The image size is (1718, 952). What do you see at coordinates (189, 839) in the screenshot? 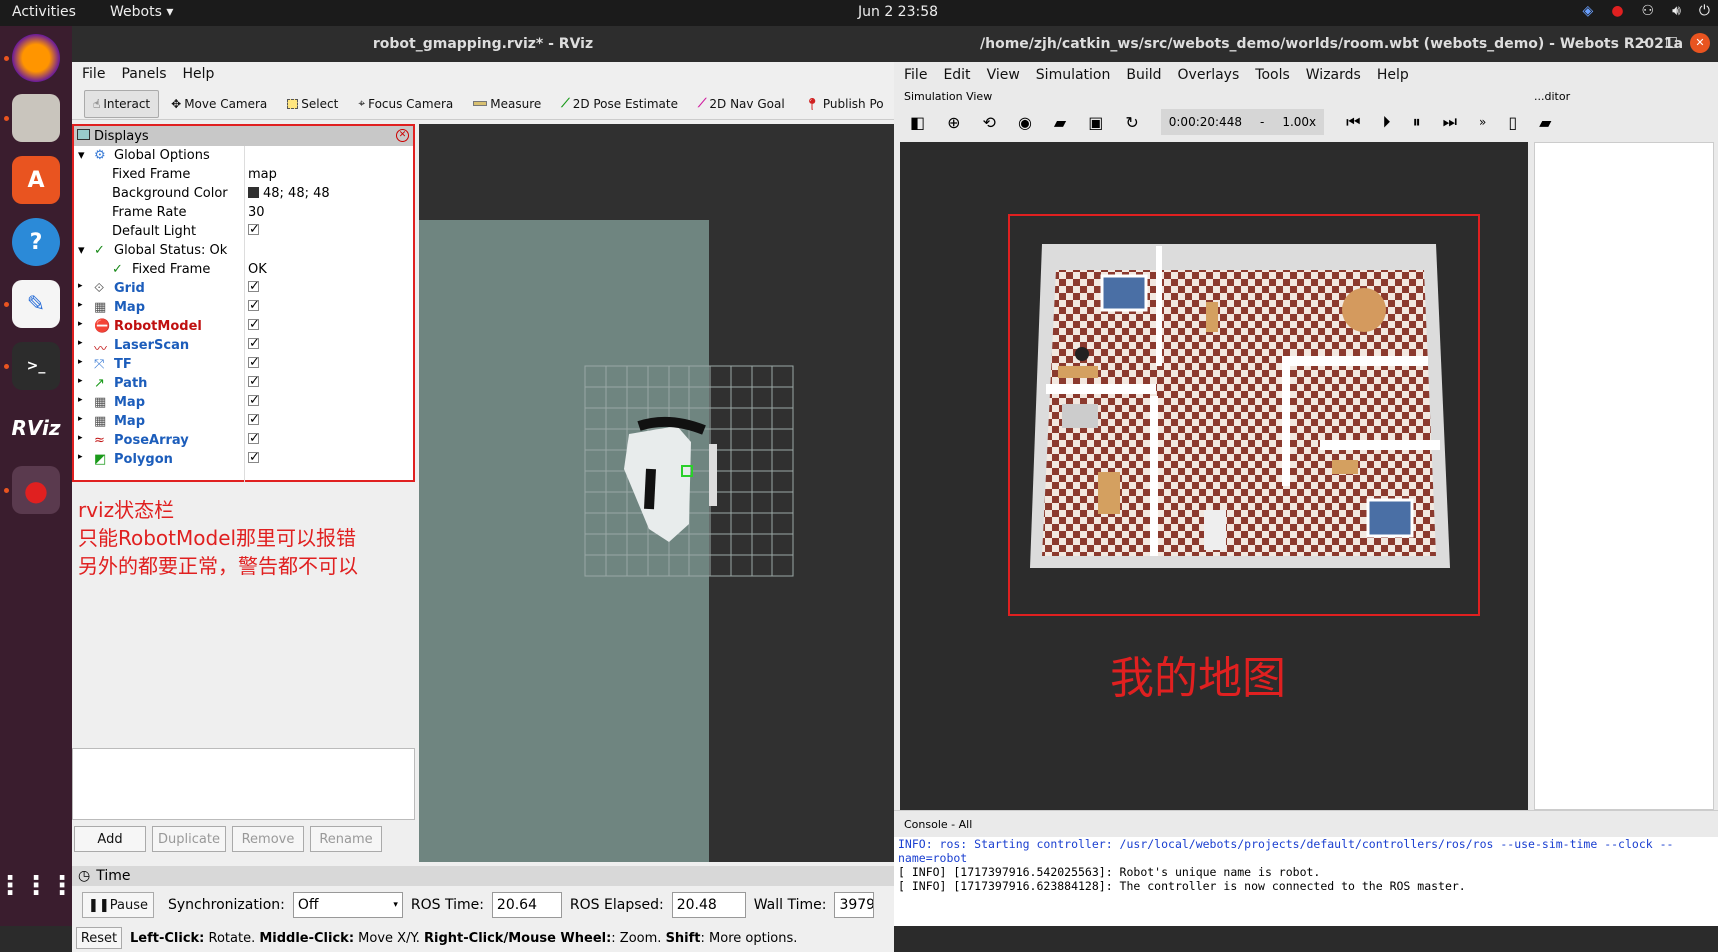
I see `duplicate-button: Duplicate` at bounding box center [189, 839].